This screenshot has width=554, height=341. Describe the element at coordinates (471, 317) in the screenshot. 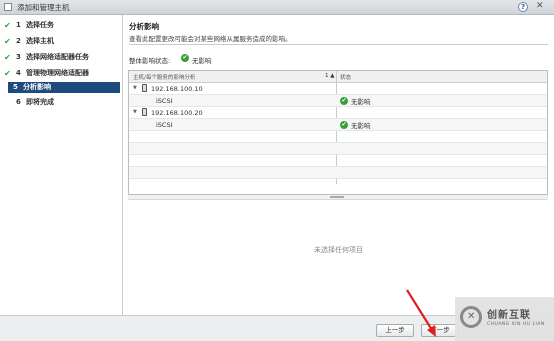

I see `watermark-logo-icon: ✕` at that location.